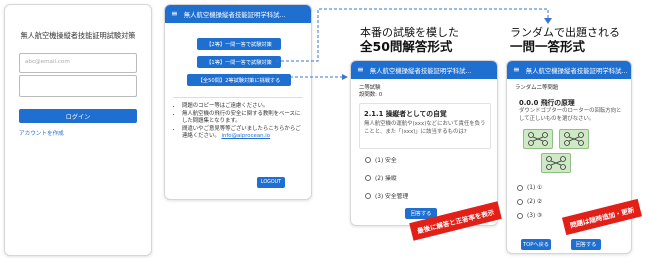  I want to click on arrowhead-quiz, so click(548, 21).